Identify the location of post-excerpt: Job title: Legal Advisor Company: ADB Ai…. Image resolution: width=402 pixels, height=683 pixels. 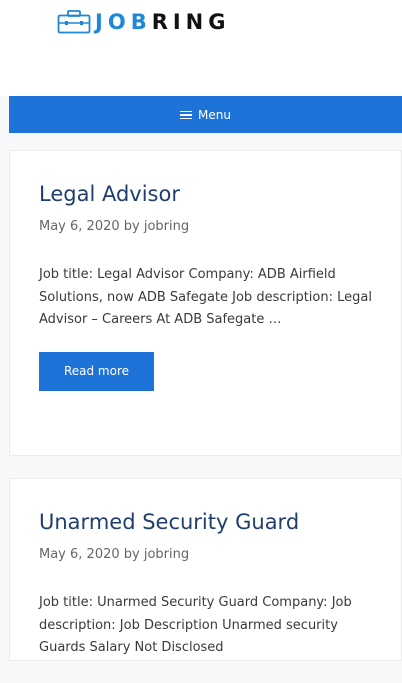
(205, 297).